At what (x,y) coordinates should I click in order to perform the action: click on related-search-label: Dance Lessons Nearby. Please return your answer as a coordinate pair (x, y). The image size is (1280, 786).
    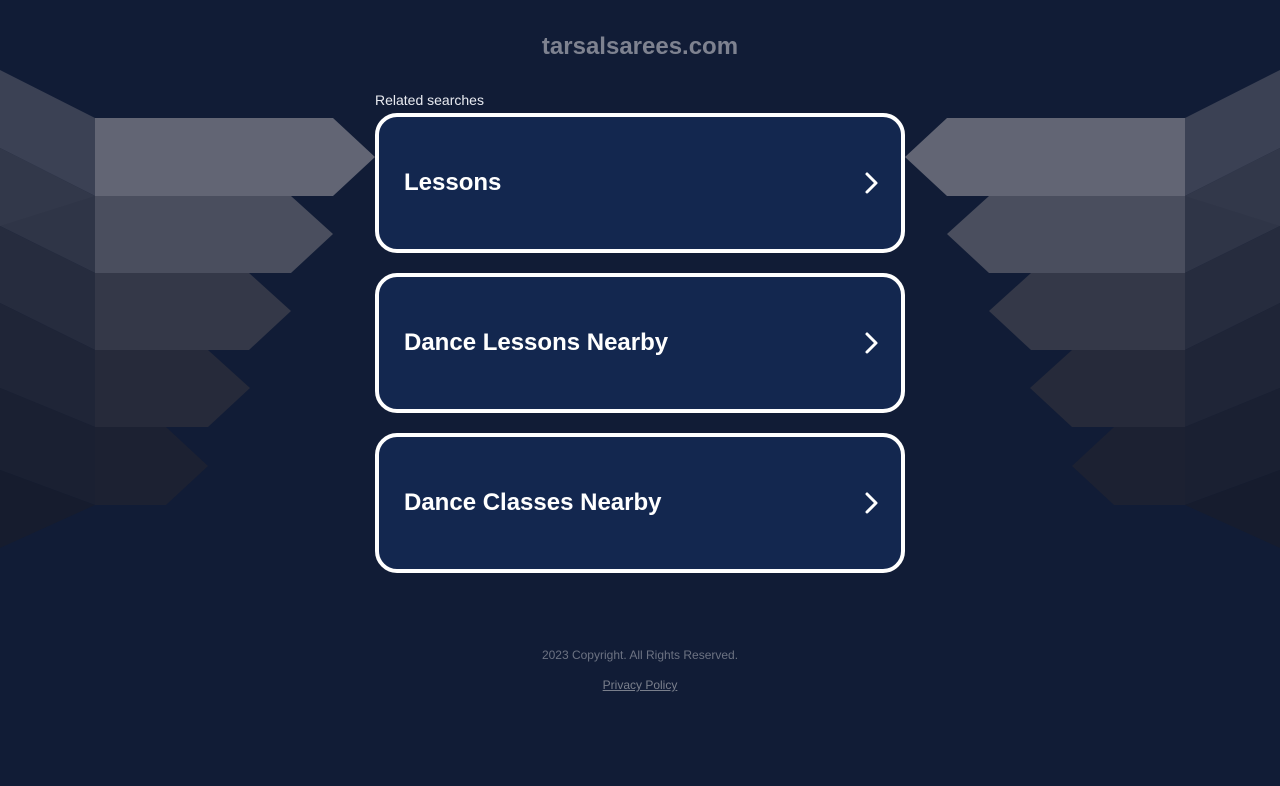
    Looking at the image, I should click on (536, 342).